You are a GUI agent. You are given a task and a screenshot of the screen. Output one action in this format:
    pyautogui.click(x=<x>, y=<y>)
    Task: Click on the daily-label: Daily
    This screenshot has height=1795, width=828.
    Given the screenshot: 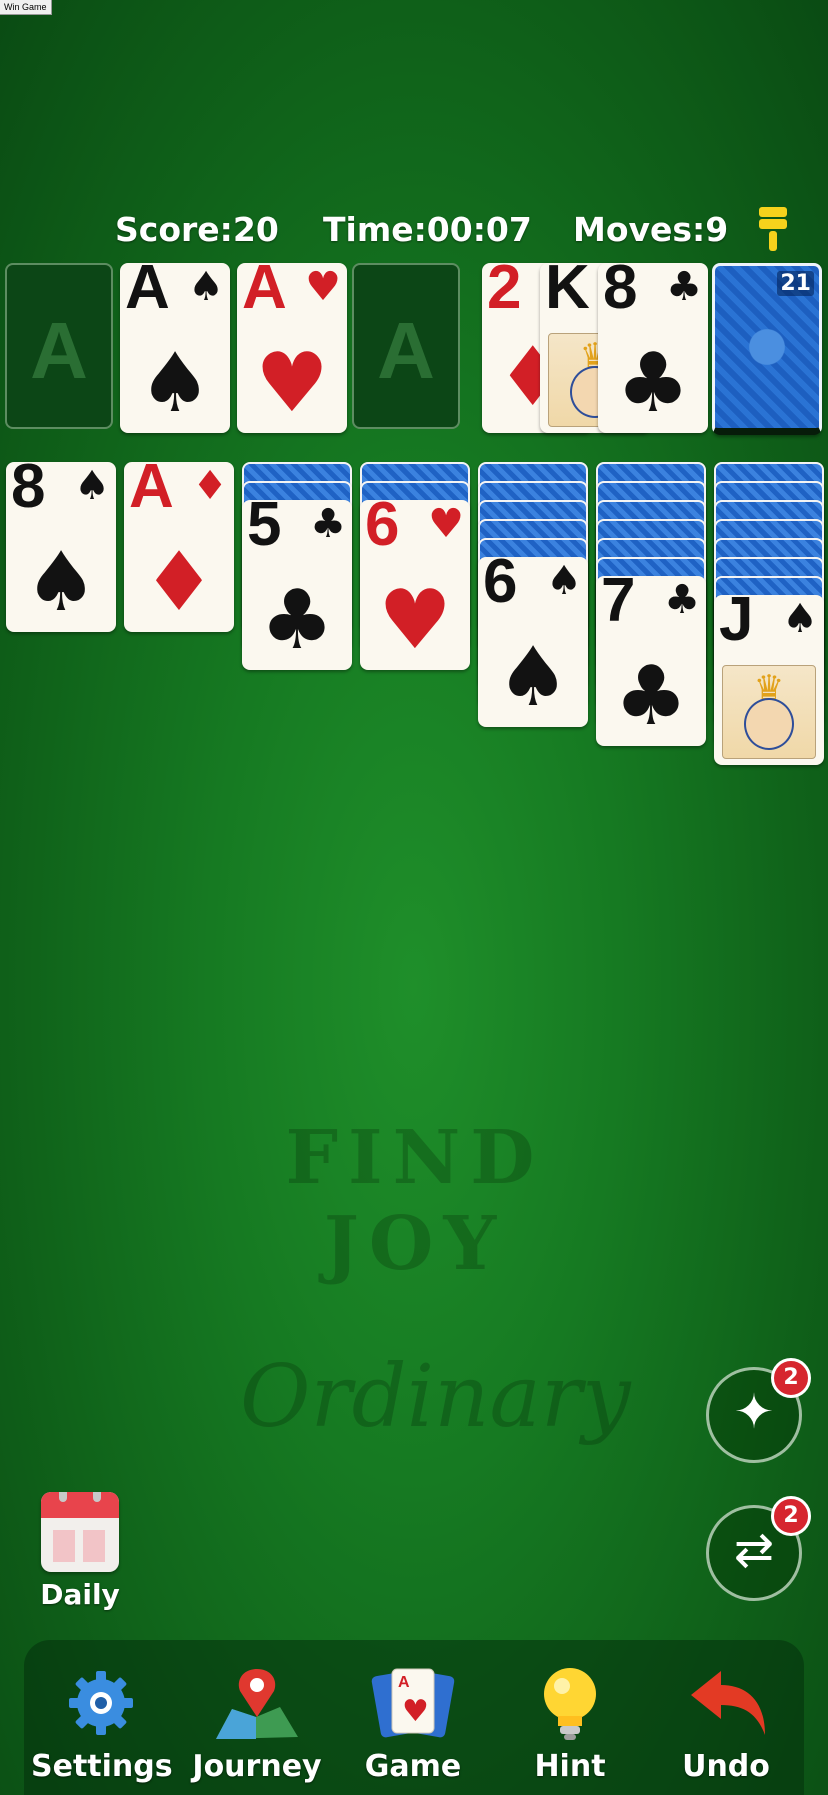 What is the action you would take?
    pyautogui.click(x=80, y=1594)
    